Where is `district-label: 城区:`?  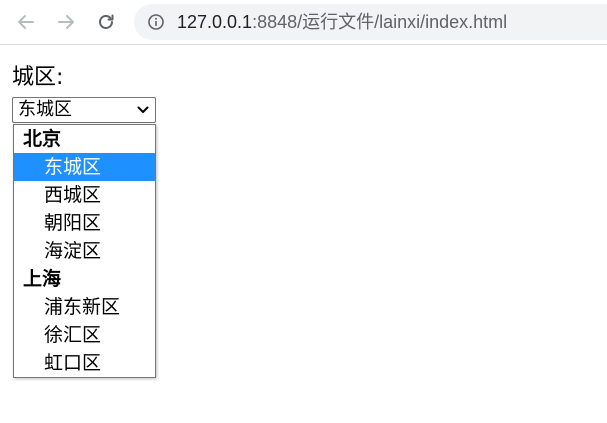 district-label: 城区: is located at coordinates (38, 77).